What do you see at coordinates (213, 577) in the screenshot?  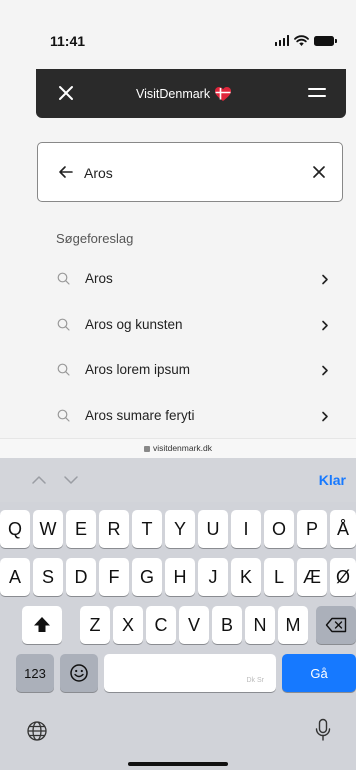 I see `key-j: J` at bounding box center [213, 577].